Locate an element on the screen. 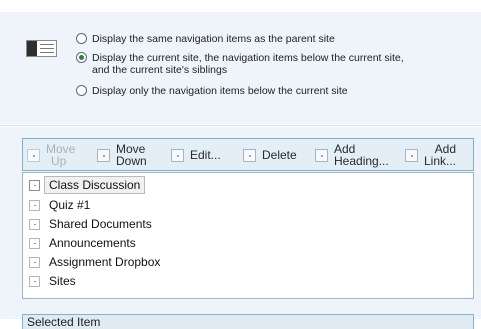  option-label-line-2: and the current site's siblings is located at coordinates (160, 70).